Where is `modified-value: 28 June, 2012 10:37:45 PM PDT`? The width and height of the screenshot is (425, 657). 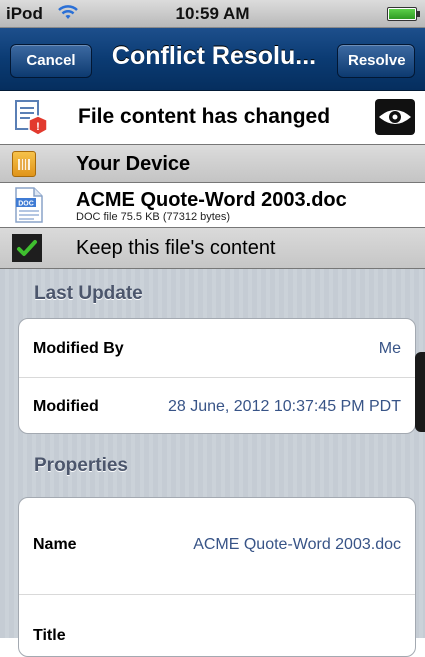
modified-value: 28 June, 2012 10:37:45 PM PDT is located at coordinates (284, 406).